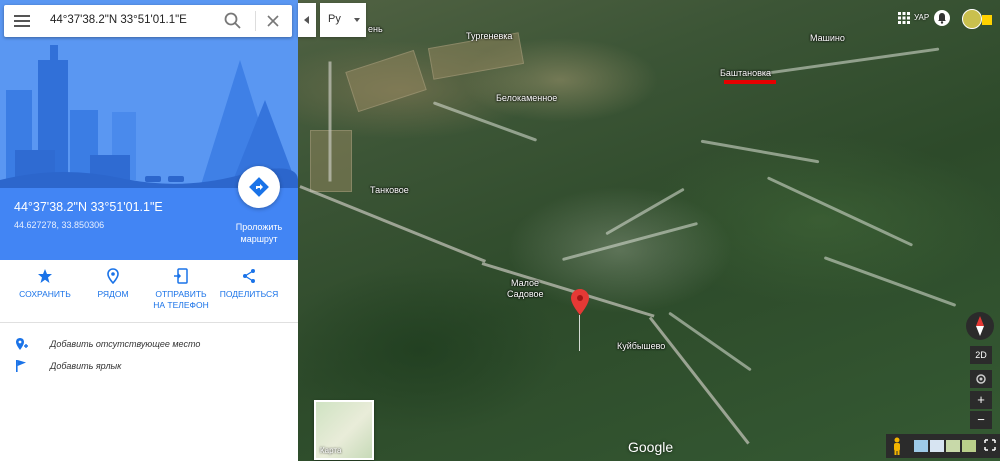  I want to click on search-input: 44°37'38.2"N 33°51'01.1"E, so click(118, 20).